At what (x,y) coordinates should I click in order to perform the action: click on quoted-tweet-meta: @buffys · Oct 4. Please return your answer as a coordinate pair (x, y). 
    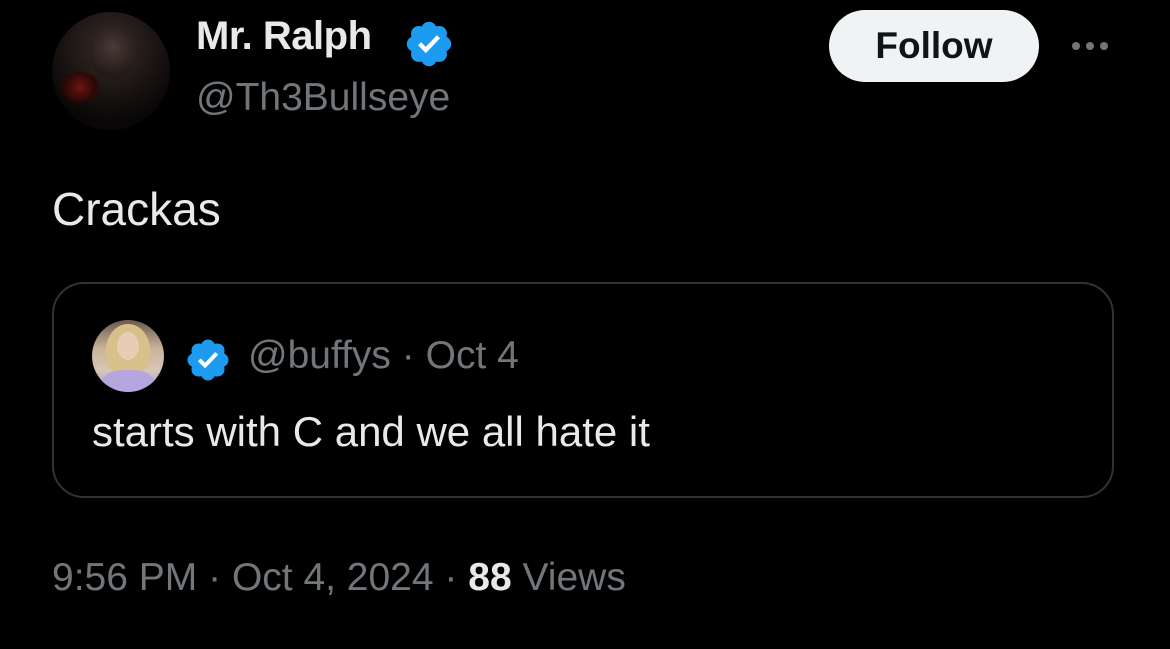
    Looking at the image, I should click on (383, 356).